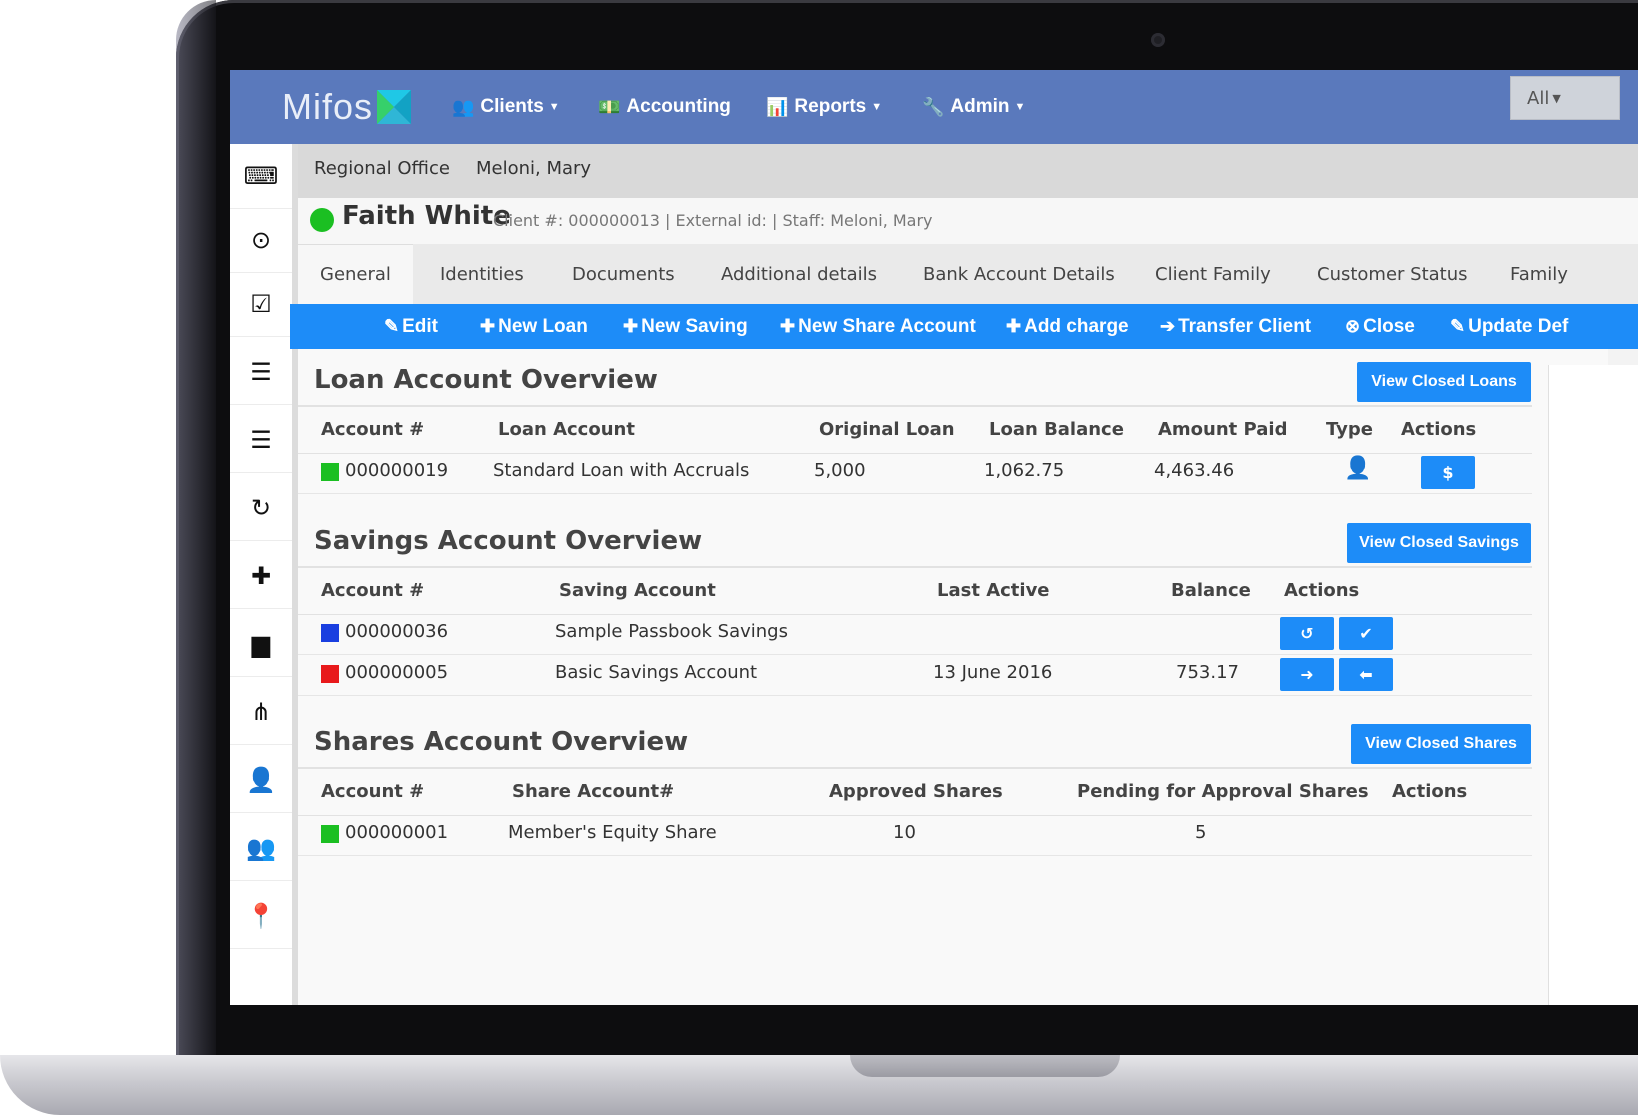  What do you see at coordinates (904, 832) in the screenshot?
I see `share-approved: 10` at bounding box center [904, 832].